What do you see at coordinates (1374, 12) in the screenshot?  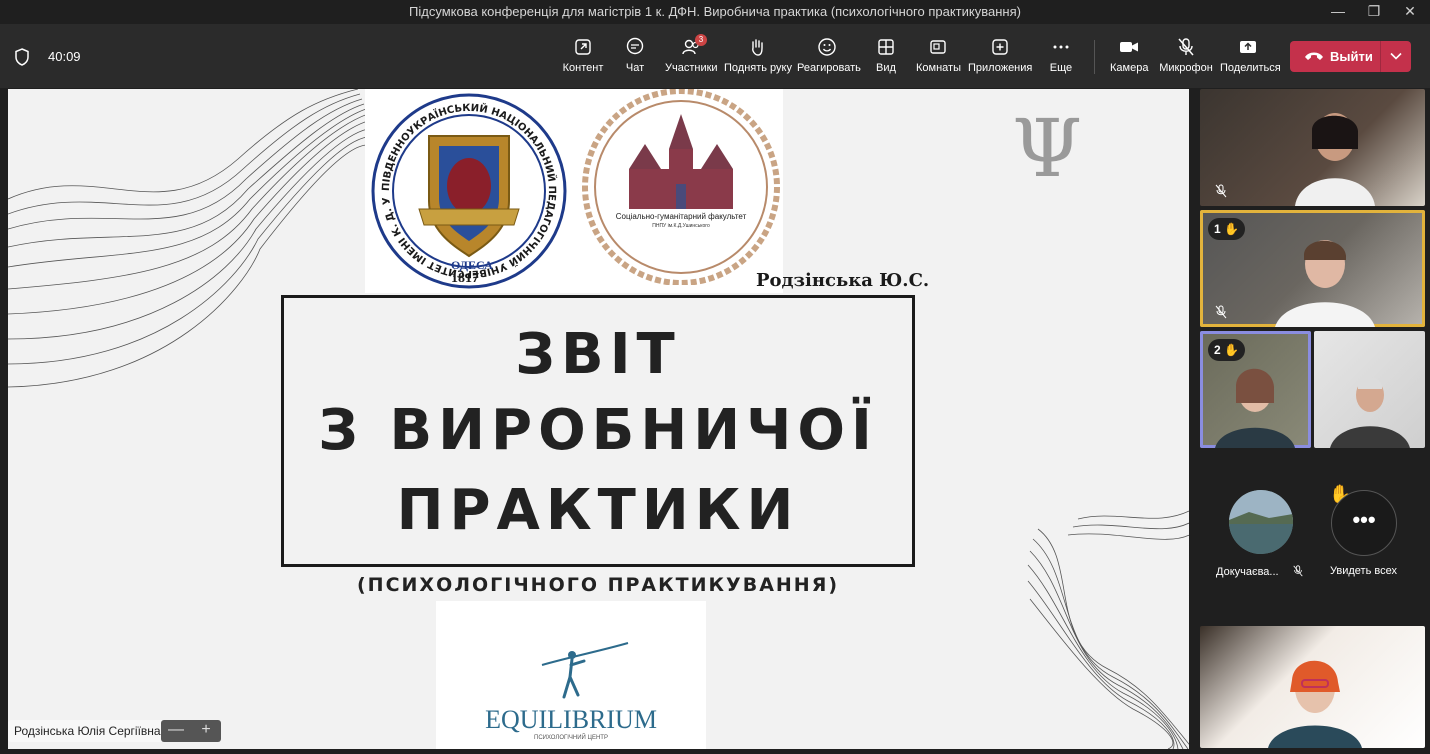 I see `maximize-button: ❐` at bounding box center [1374, 12].